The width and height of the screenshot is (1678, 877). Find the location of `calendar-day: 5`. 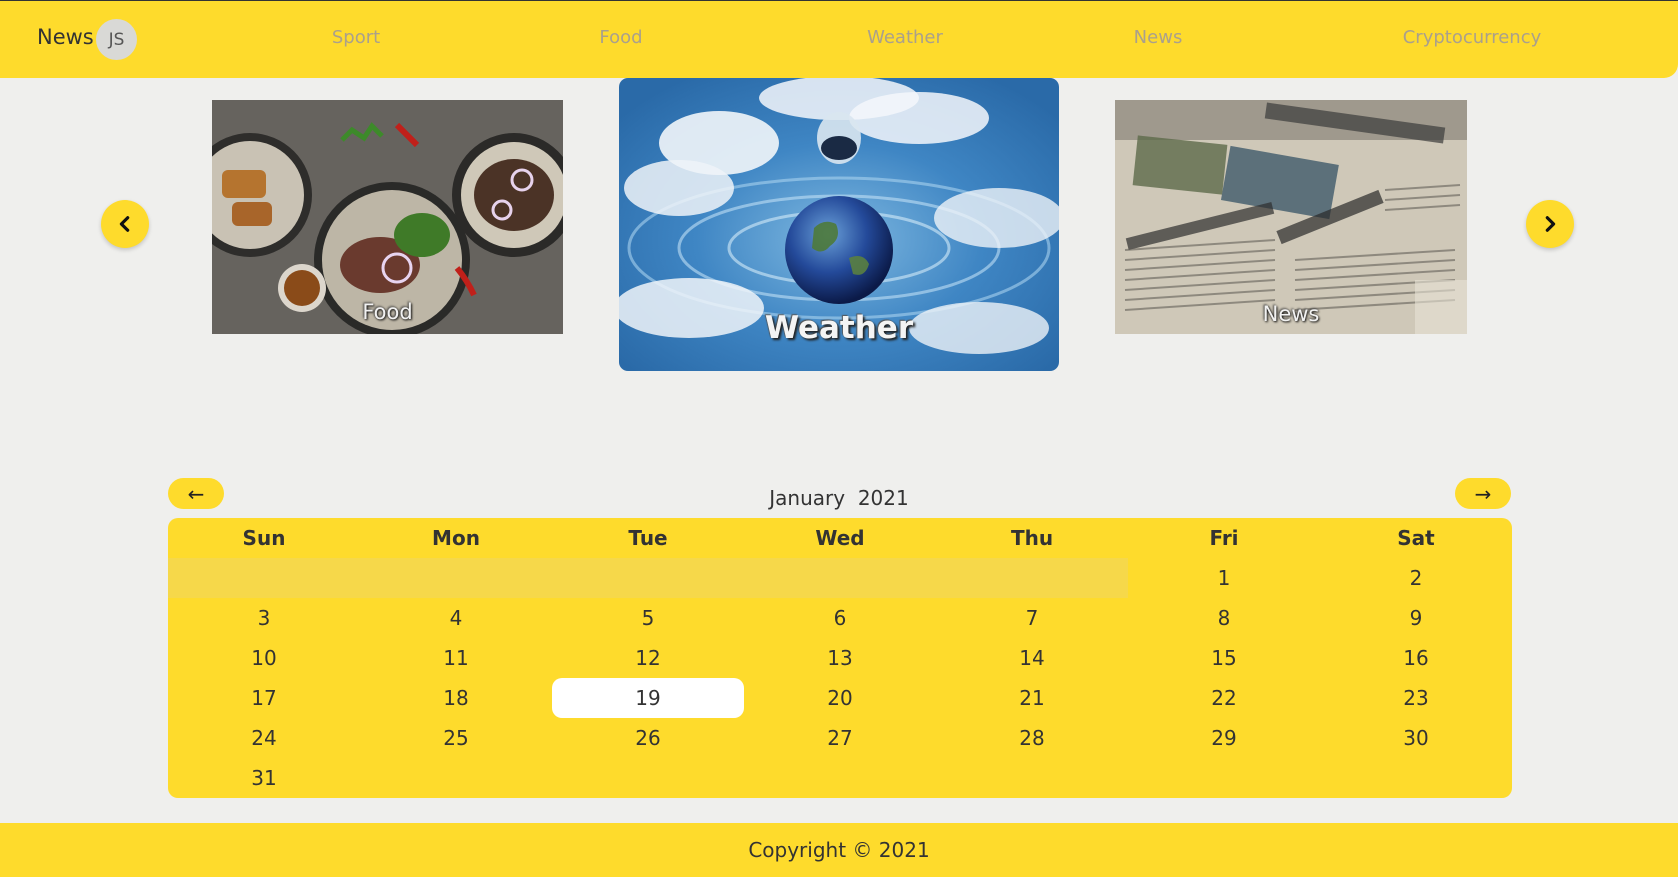

calendar-day: 5 is located at coordinates (648, 618).